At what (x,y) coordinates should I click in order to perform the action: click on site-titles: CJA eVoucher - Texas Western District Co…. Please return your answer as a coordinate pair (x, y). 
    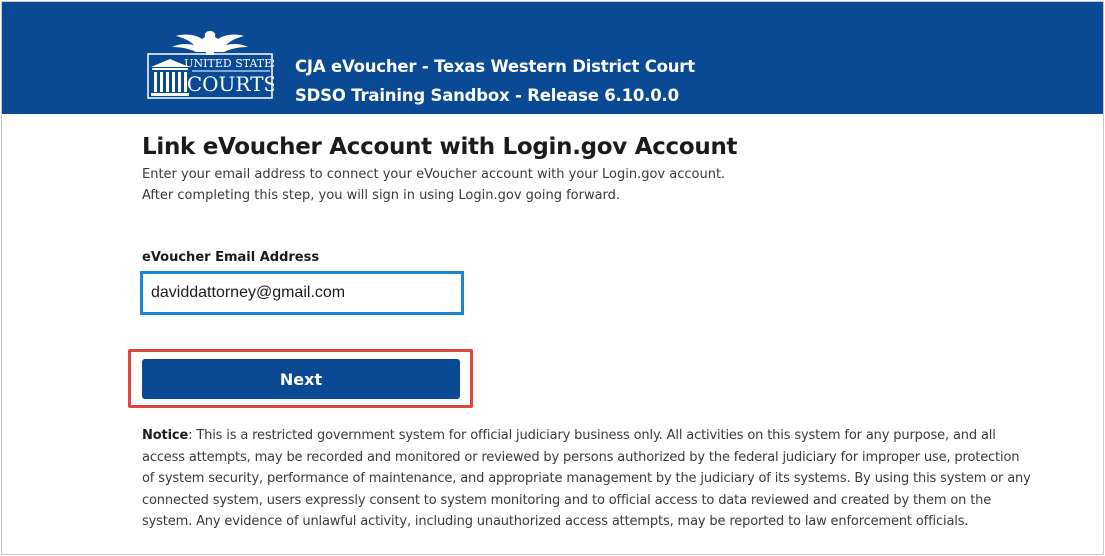
    Looking at the image, I should click on (495, 81).